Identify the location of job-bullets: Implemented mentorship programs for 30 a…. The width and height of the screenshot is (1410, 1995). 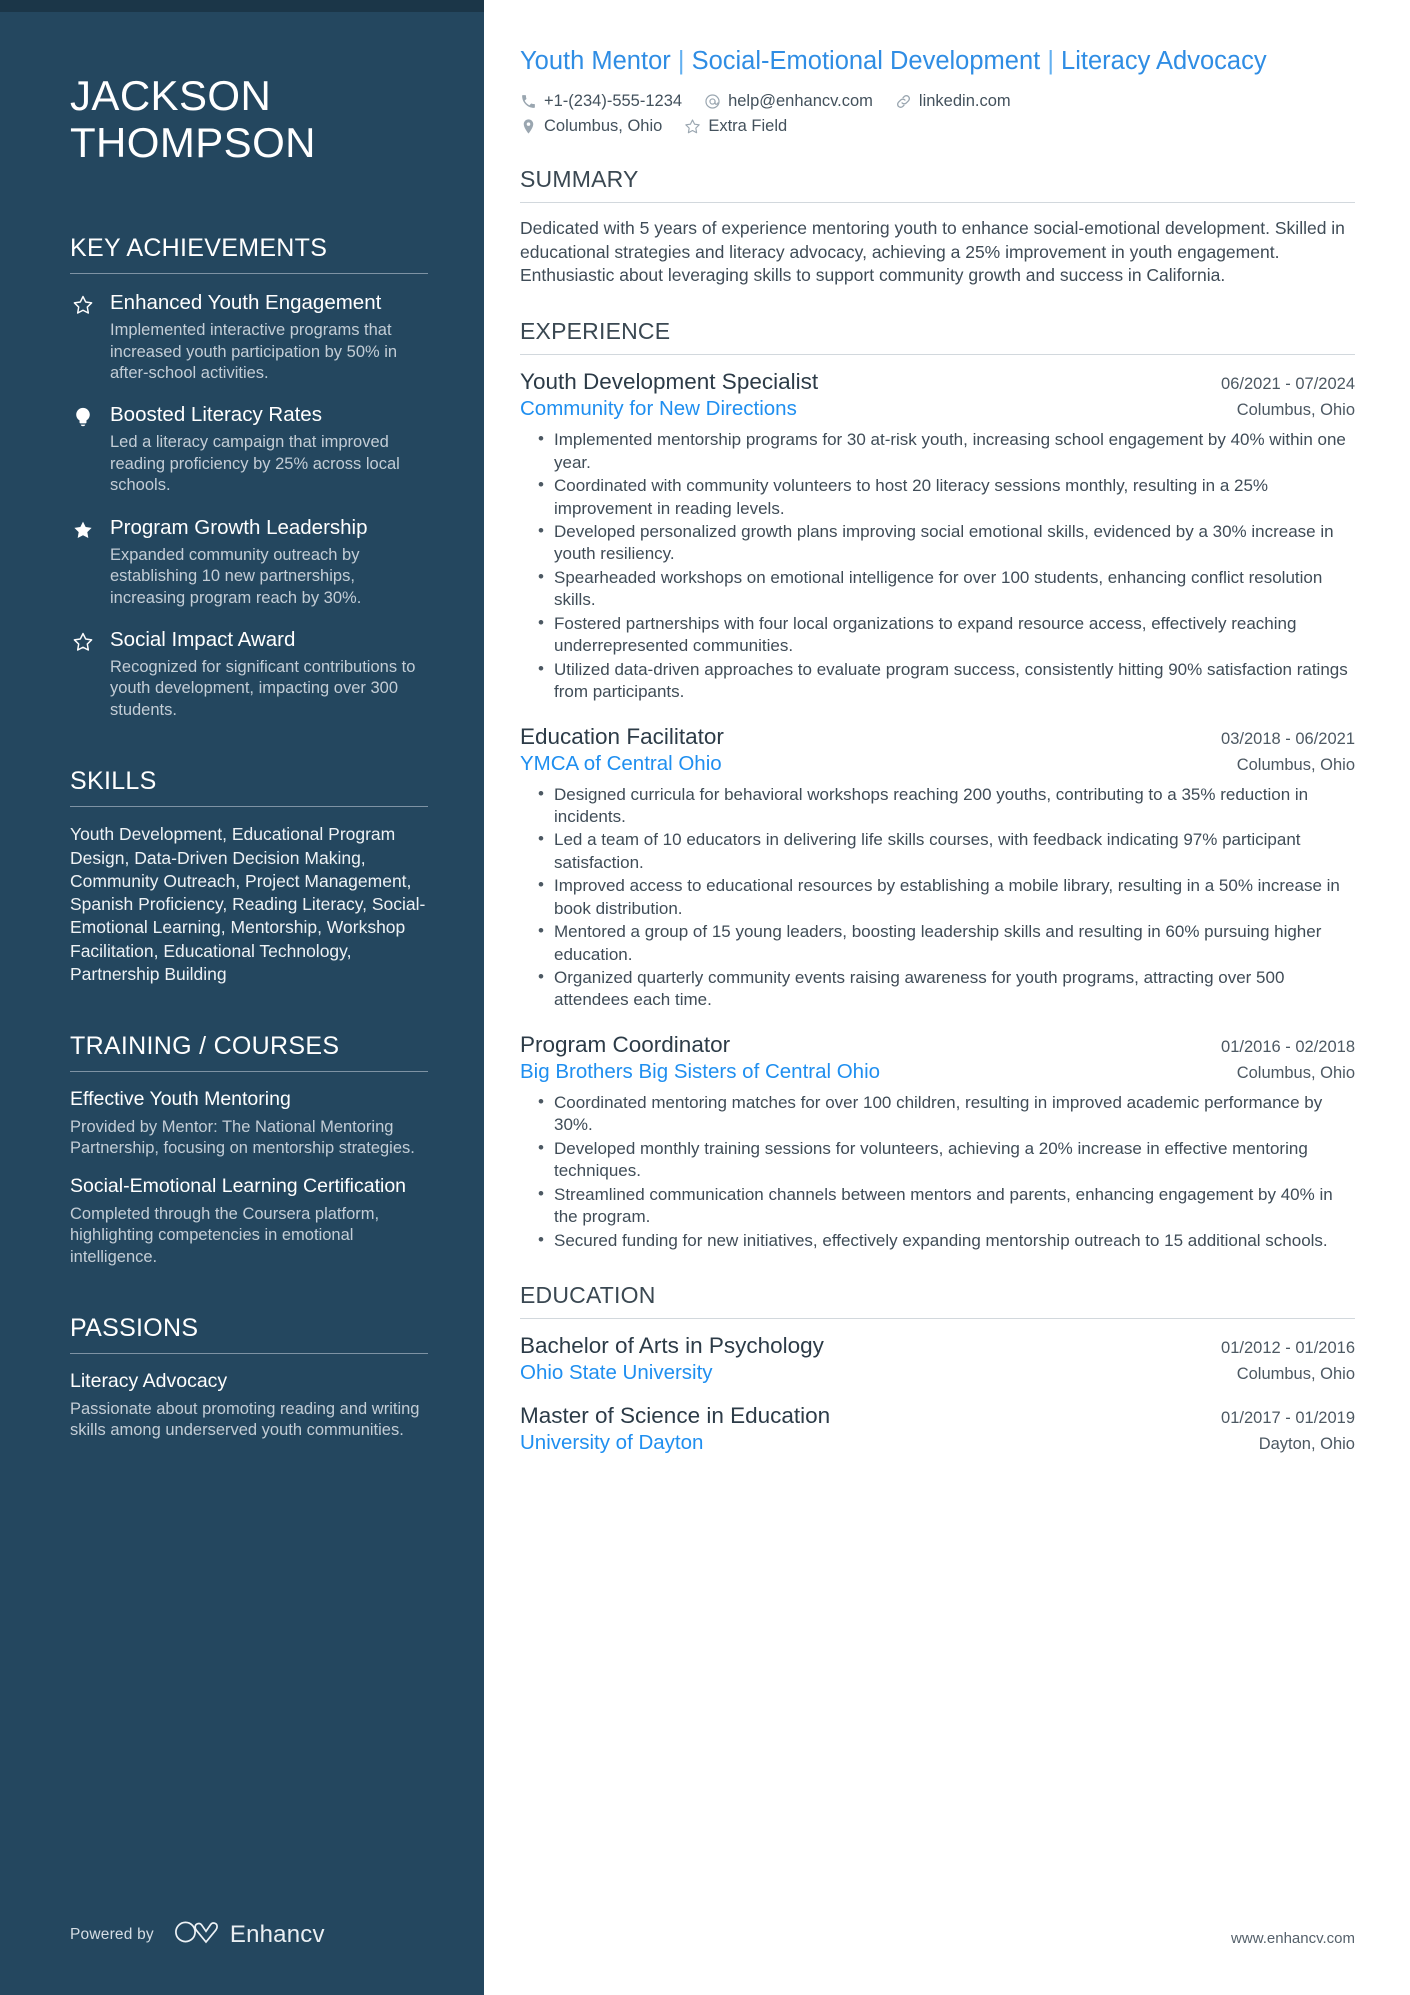
(937, 566).